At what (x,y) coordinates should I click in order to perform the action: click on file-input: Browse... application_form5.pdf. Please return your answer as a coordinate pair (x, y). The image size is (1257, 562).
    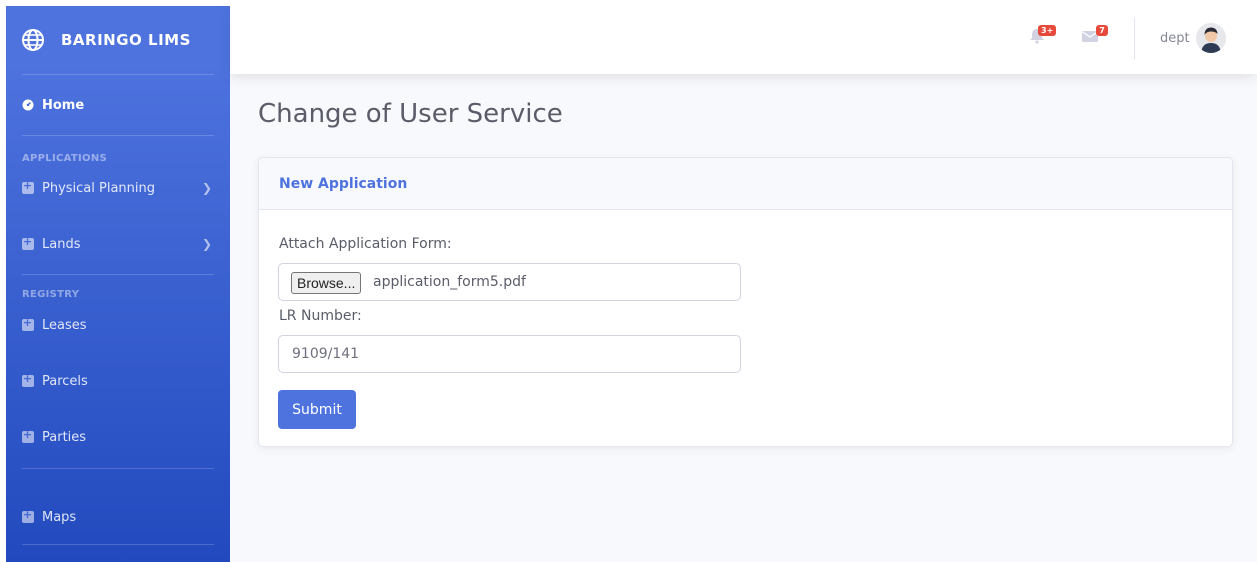
    Looking at the image, I should click on (509, 282).